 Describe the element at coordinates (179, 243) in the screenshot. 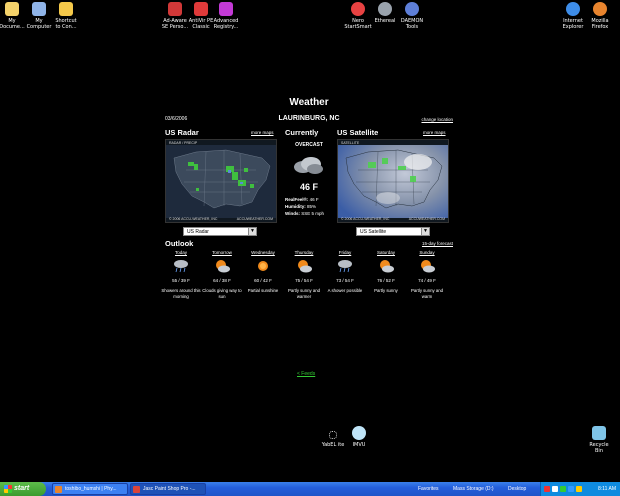

I see `outlook-heading: Outlook` at that location.